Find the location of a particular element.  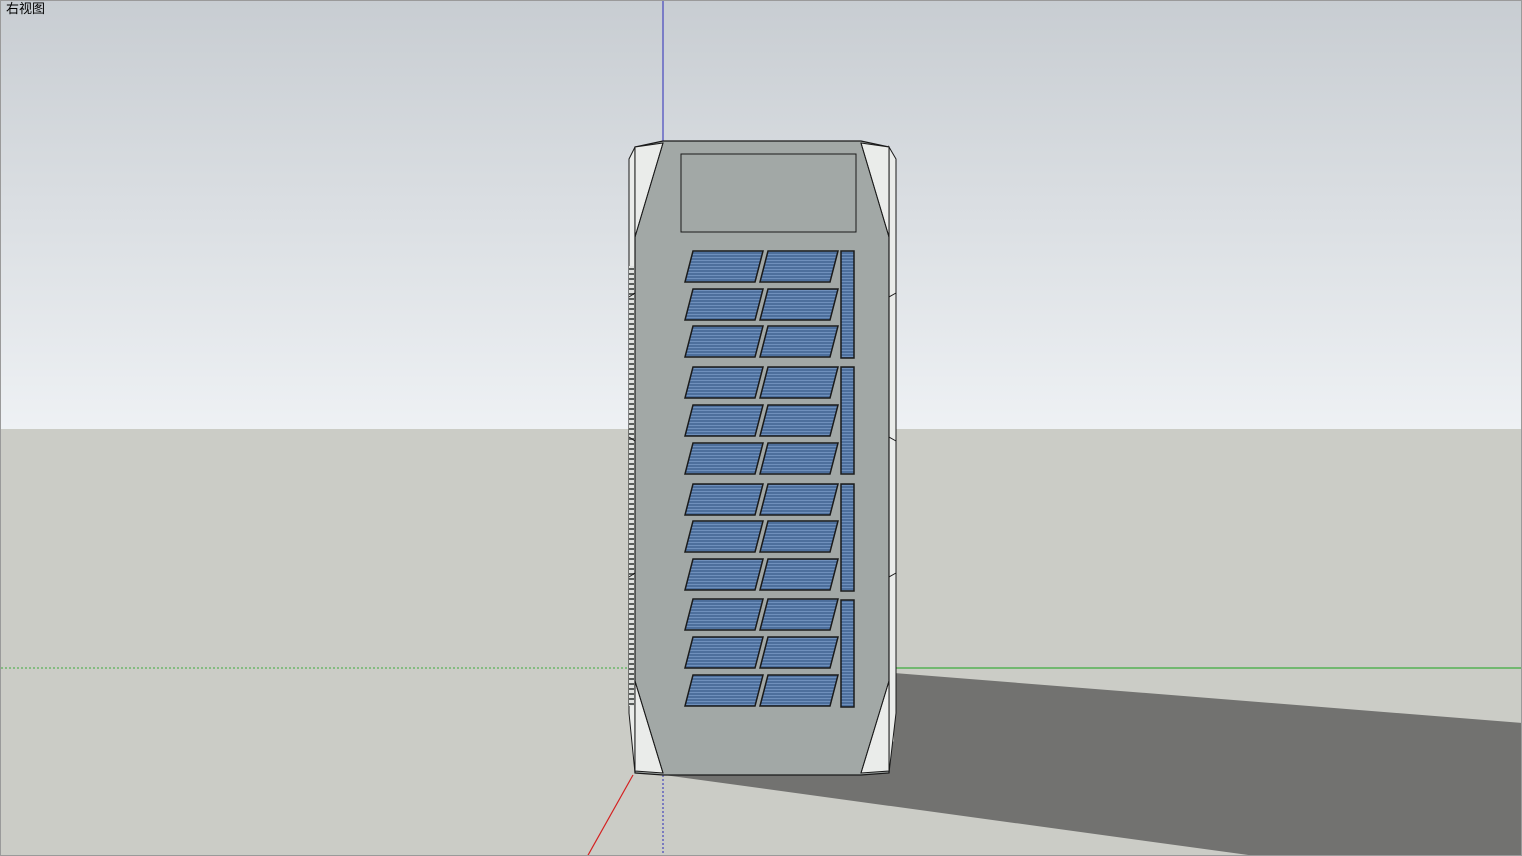

right-side-strip is located at coordinates (892, 459).